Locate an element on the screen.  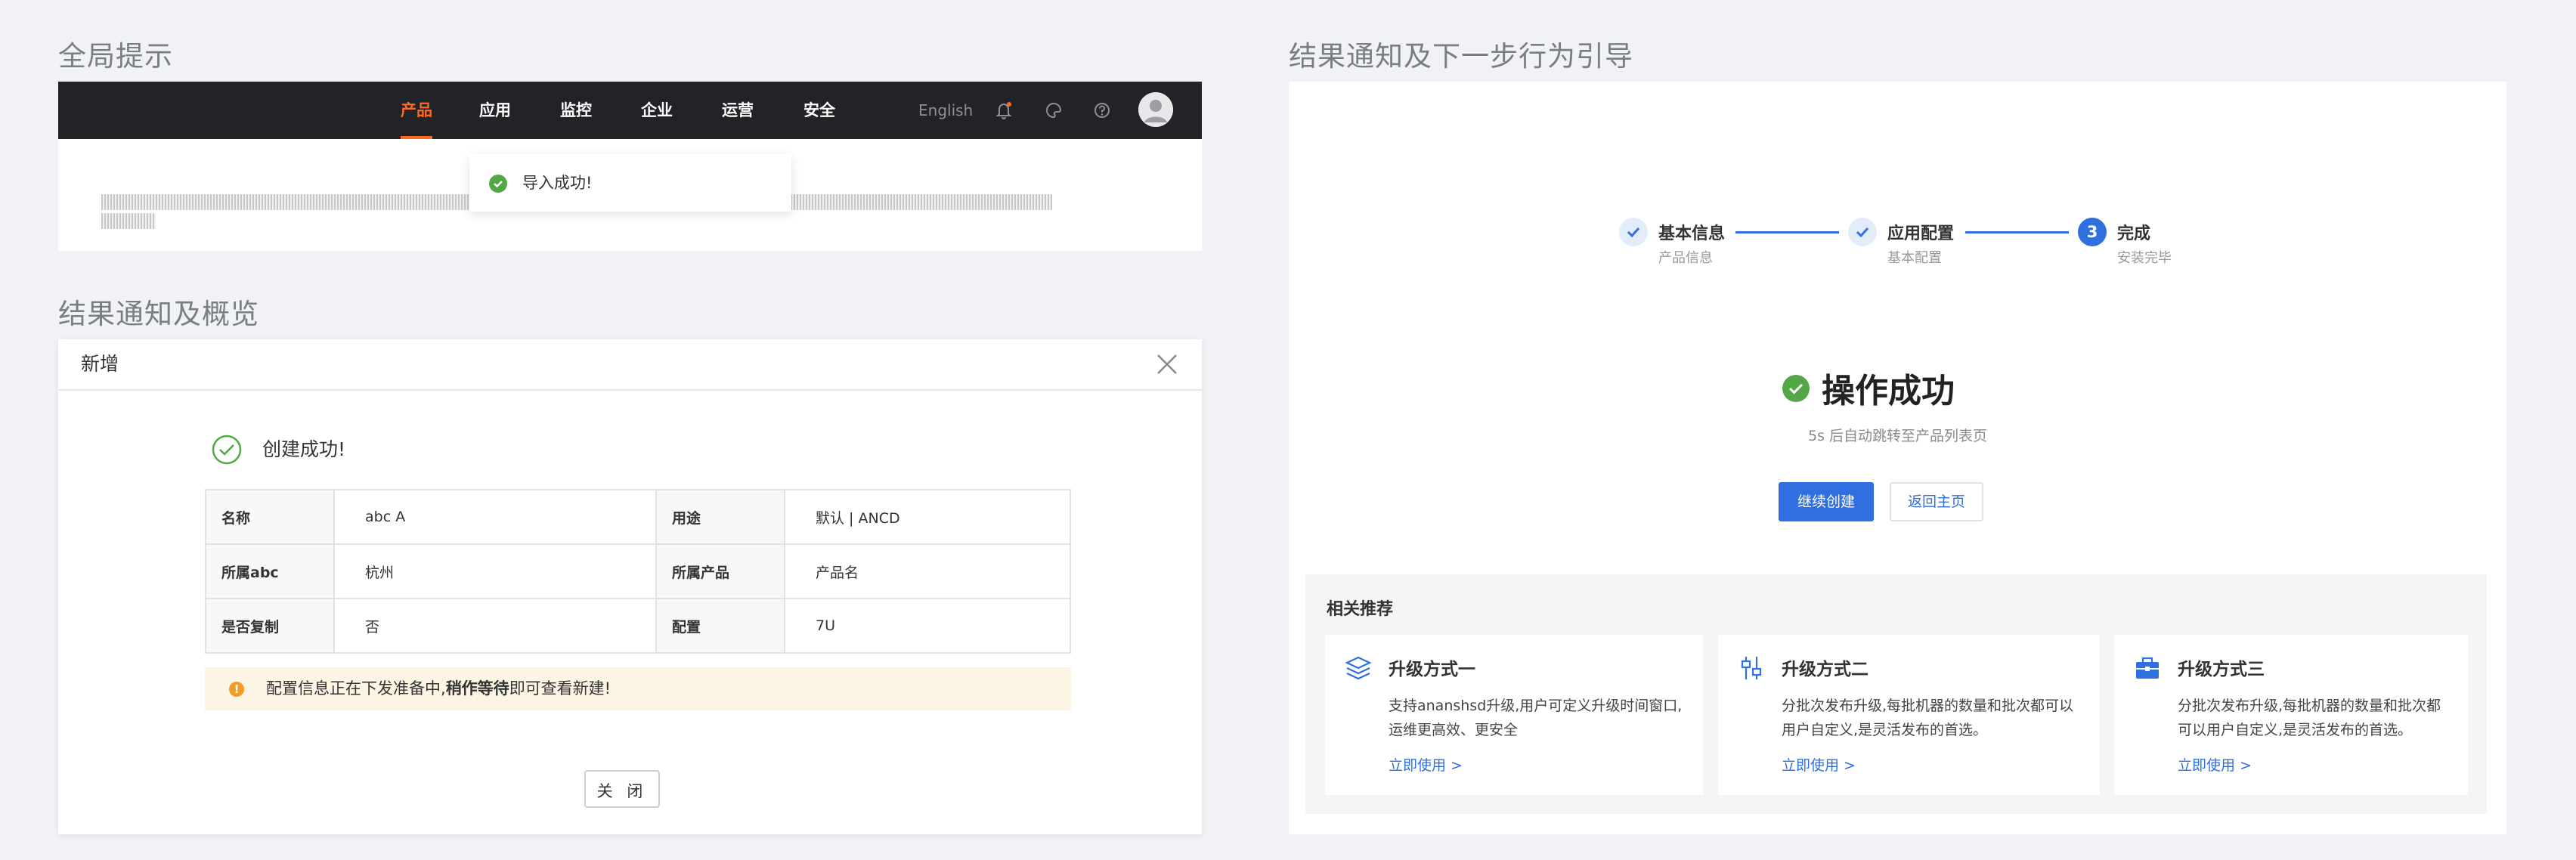
warning-alert: ! 配置信息正在下发准备中,稍作等待即可查看新建! is located at coordinates (638, 688).